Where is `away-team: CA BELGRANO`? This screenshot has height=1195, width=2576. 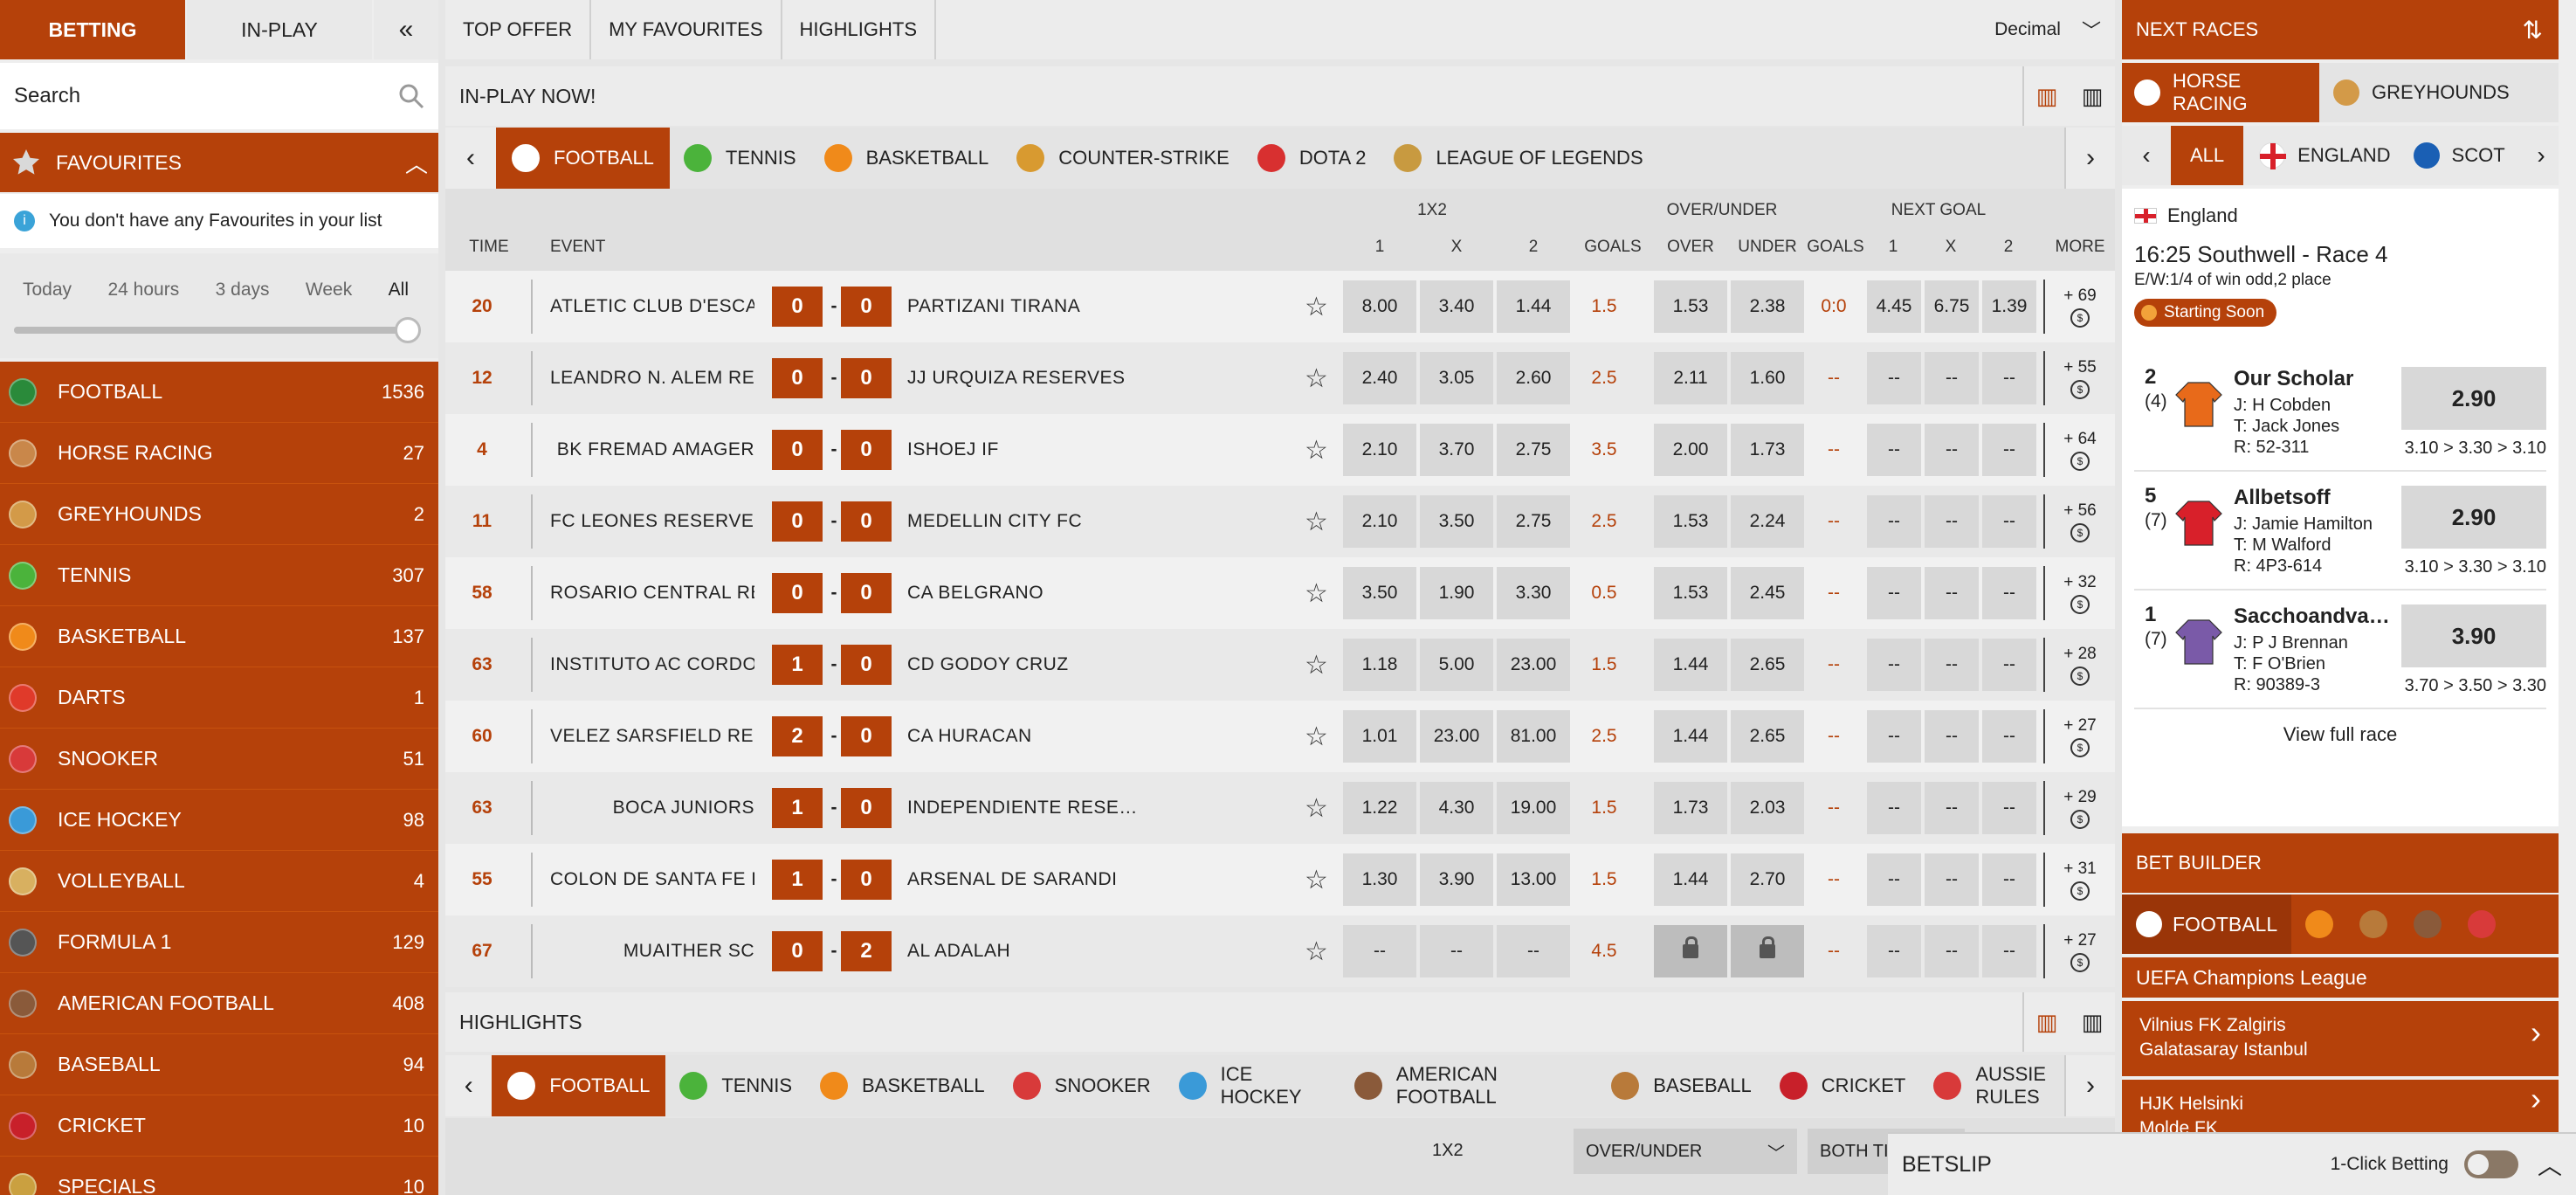
away-team: CA BELGRANO is located at coordinates (1038, 593).